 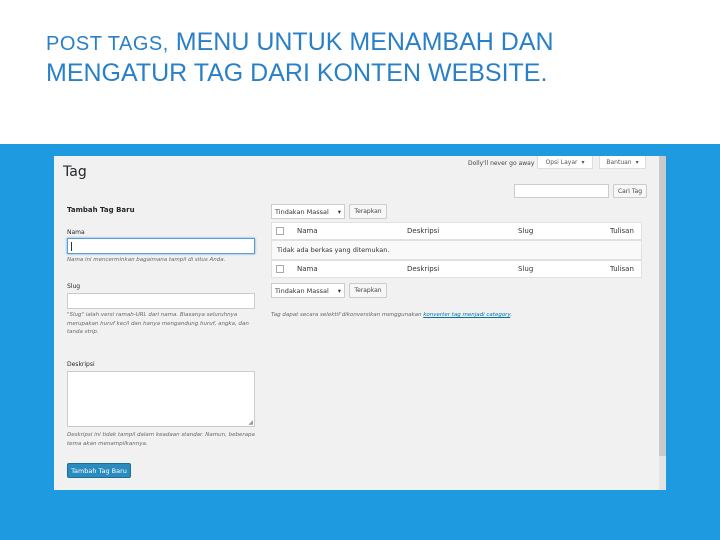 What do you see at coordinates (161, 399) in the screenshot?
I see `description-textarea: ◢` at bounding box center [161, 399].